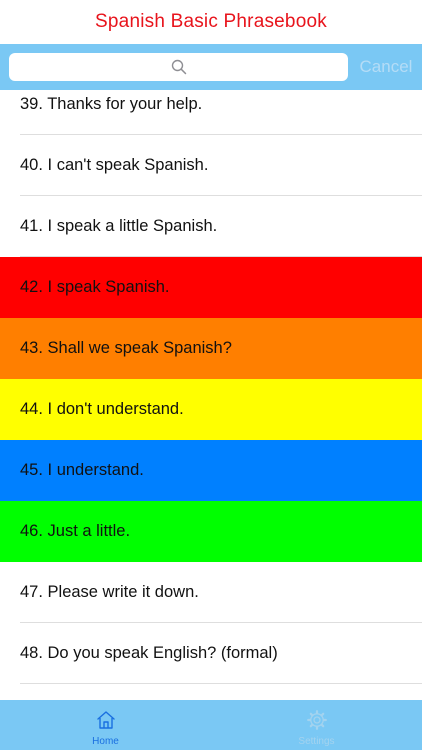 The width and height of the screenshot is (422, 750). I want to click on page-title: Spanish Basic Phrasebook, so click(211, 21).